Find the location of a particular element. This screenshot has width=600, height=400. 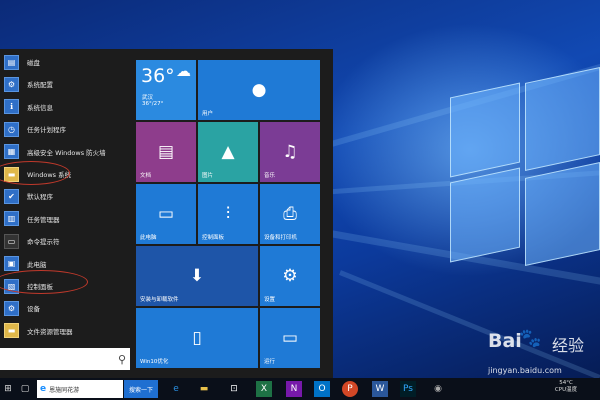

optimize-icon: ▯ is located at coordinates (197, 337).